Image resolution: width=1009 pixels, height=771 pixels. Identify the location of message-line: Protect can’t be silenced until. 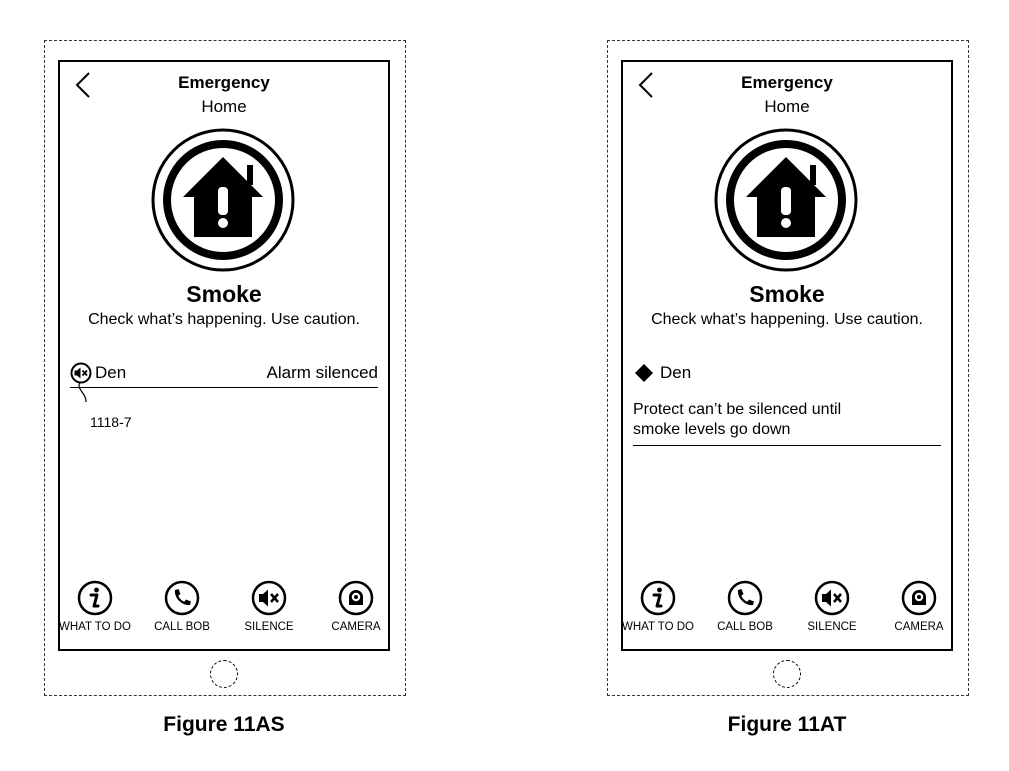
(787, 410).